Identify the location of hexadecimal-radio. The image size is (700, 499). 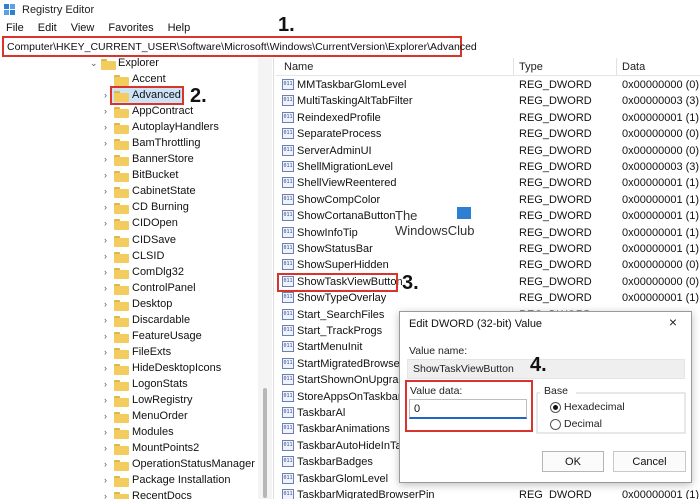
(555, 407).